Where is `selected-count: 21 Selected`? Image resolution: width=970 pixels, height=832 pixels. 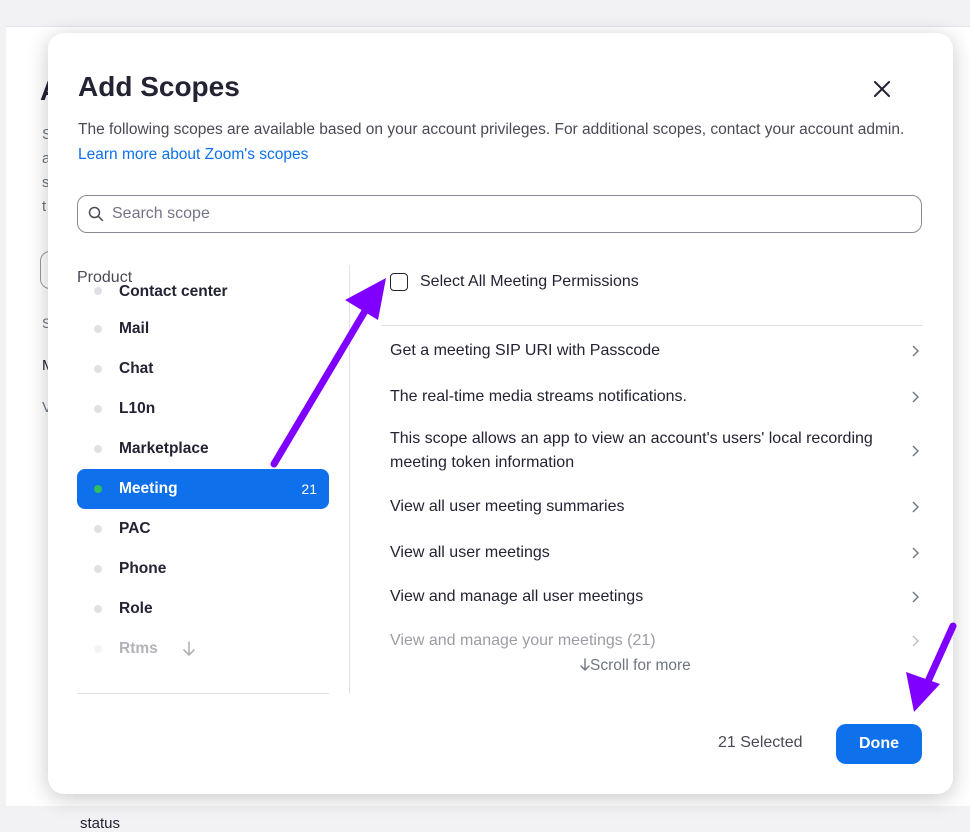 selected-count: 21 Selected is located at coordinates (760, 742).